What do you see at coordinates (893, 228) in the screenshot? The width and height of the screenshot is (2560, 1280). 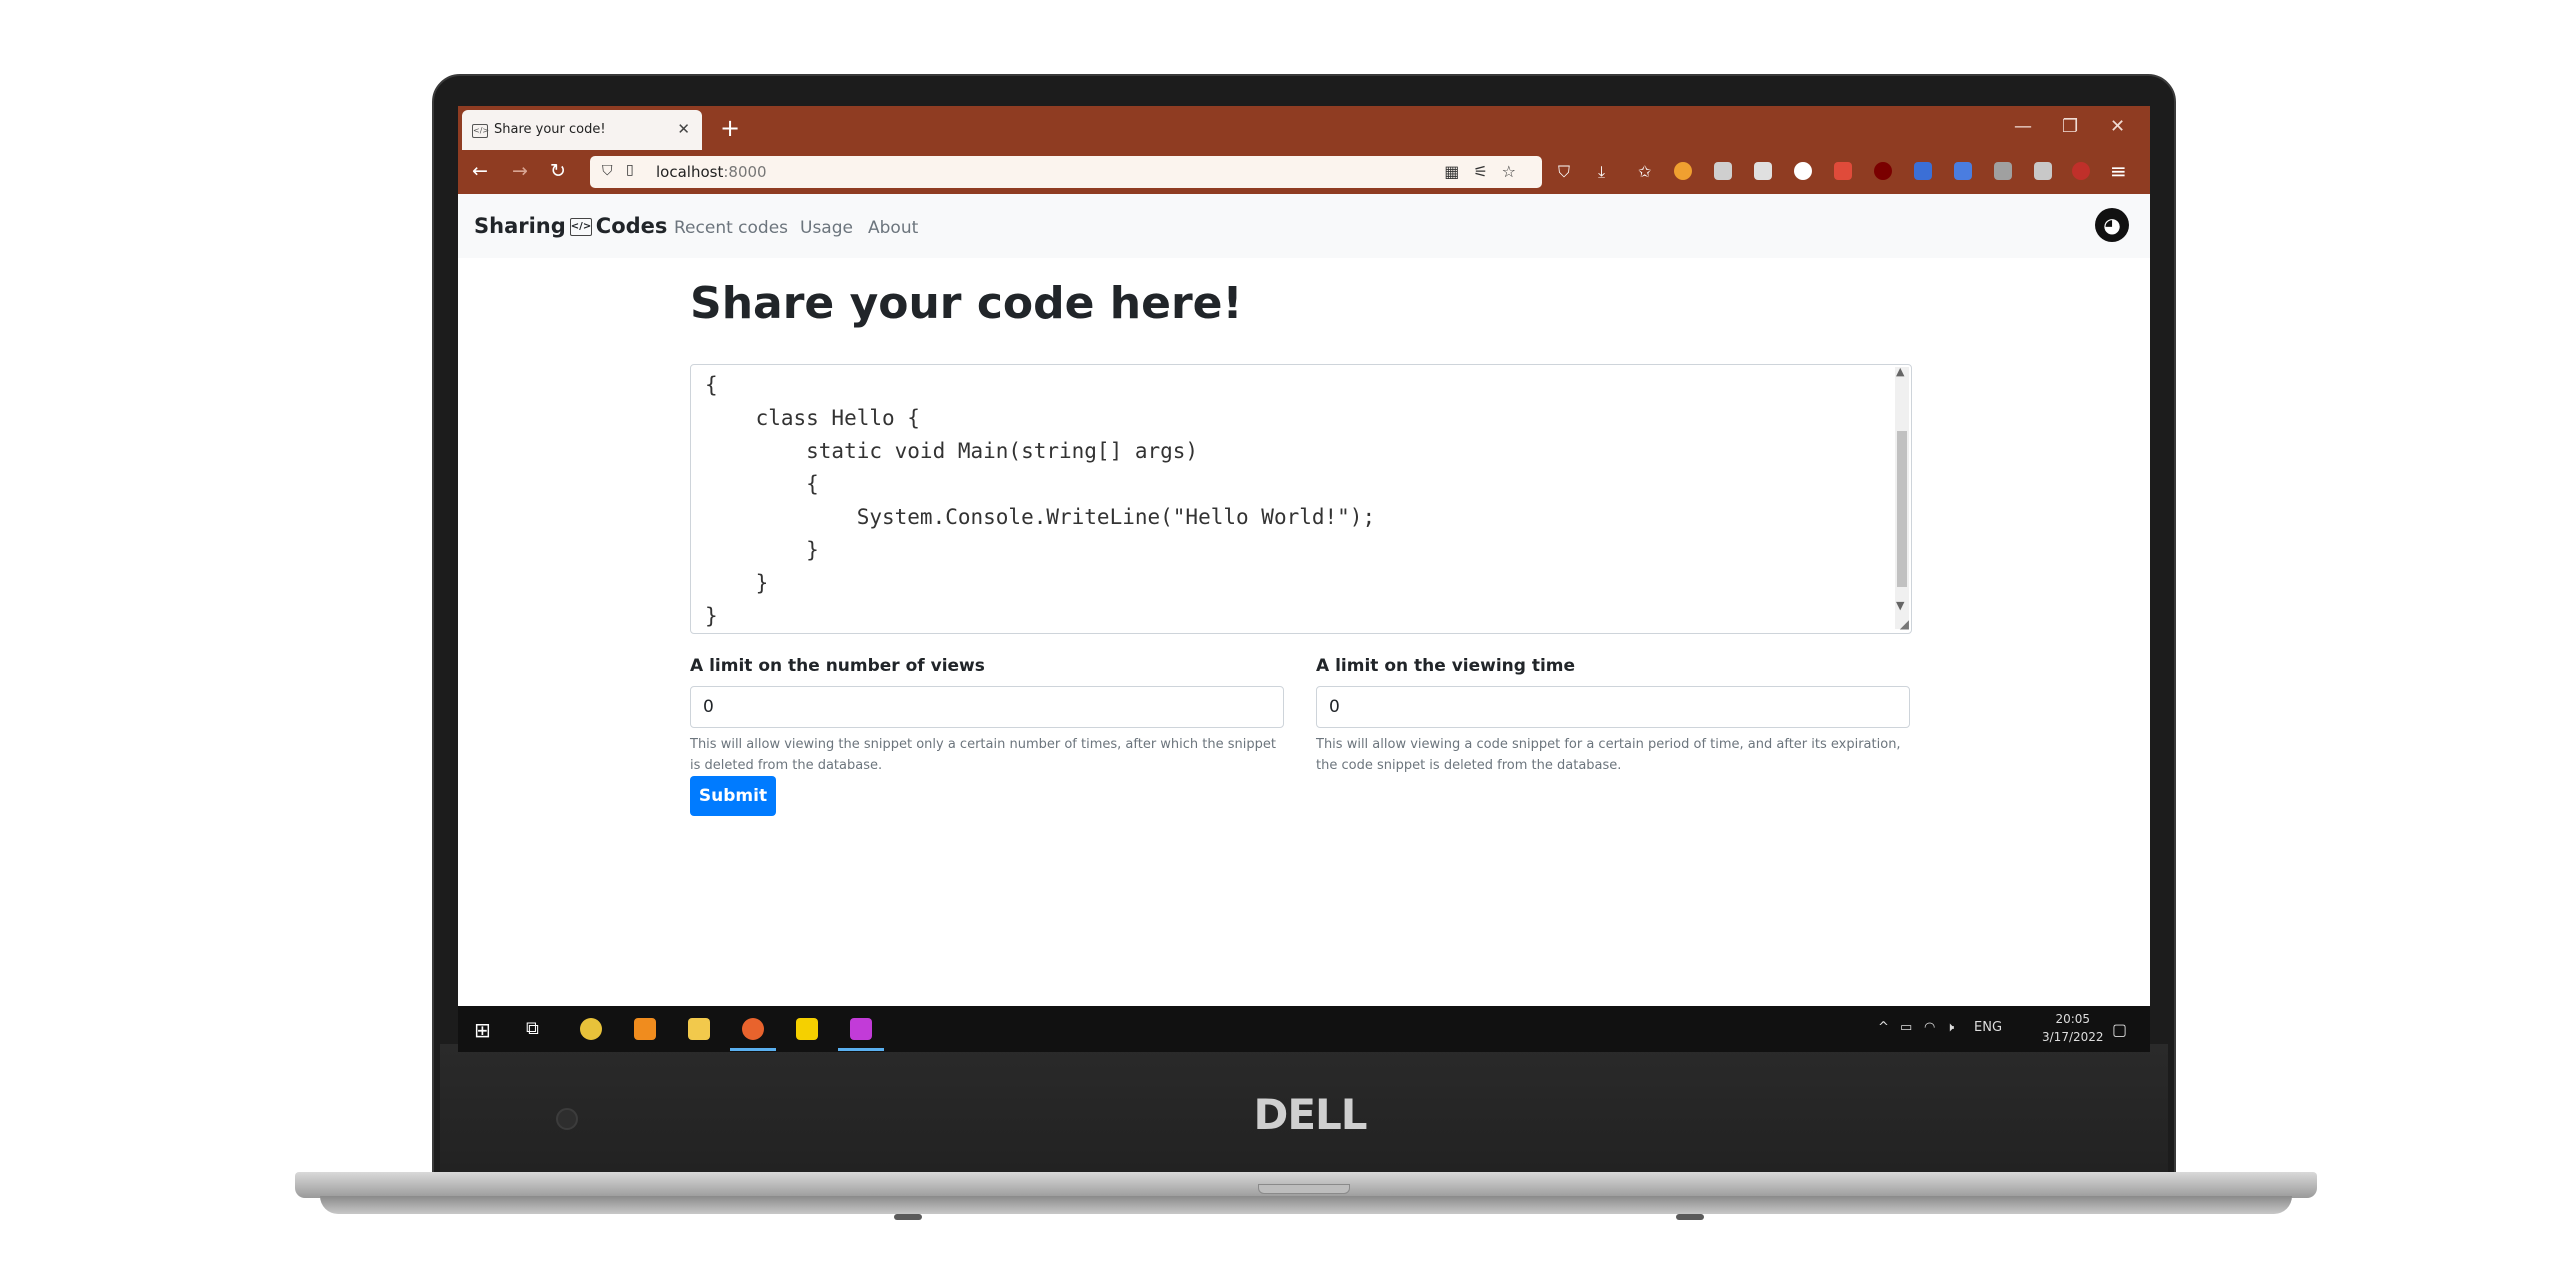 I see `nav-link-about: About` at bounding box center [893, 228].